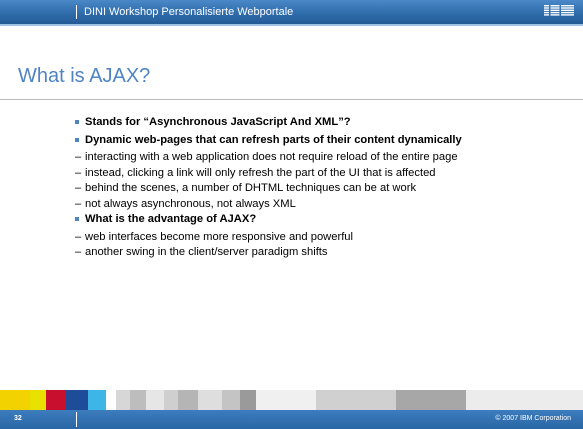 This screenshot has height=429, width=583. What do you see at coordinates (310, 204) in the screenshot?
I see `sub-bullet-item: – not always asynchronous, not always XML` at bounding box center [310, 204].